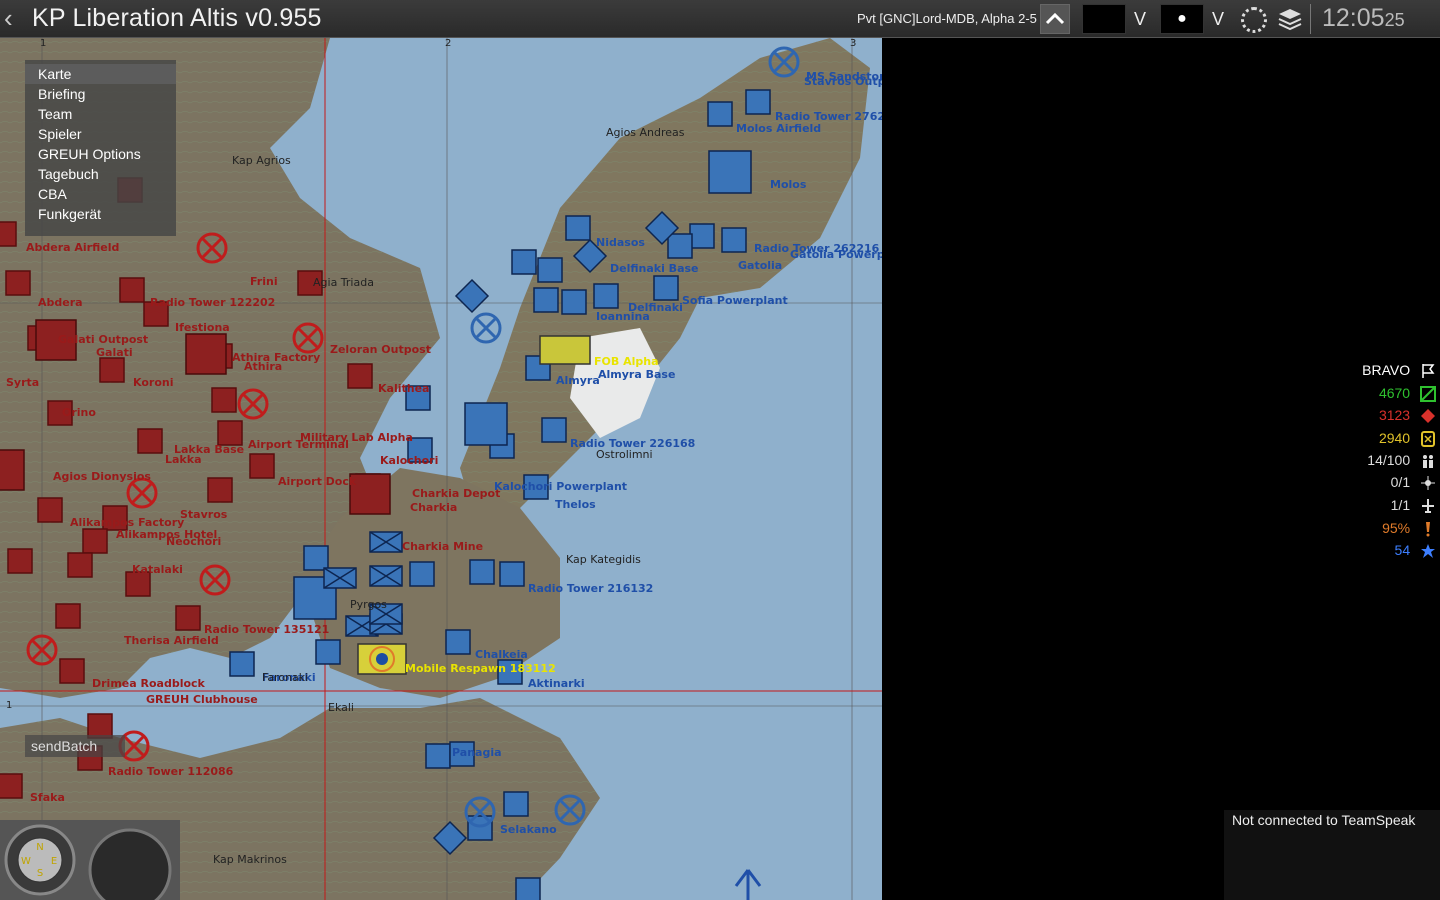 This screenshot has height=900, width=1440. Describe the element at coordinates (565, 350) in the screenshot. I see `fob-alpha-icon` at that location.